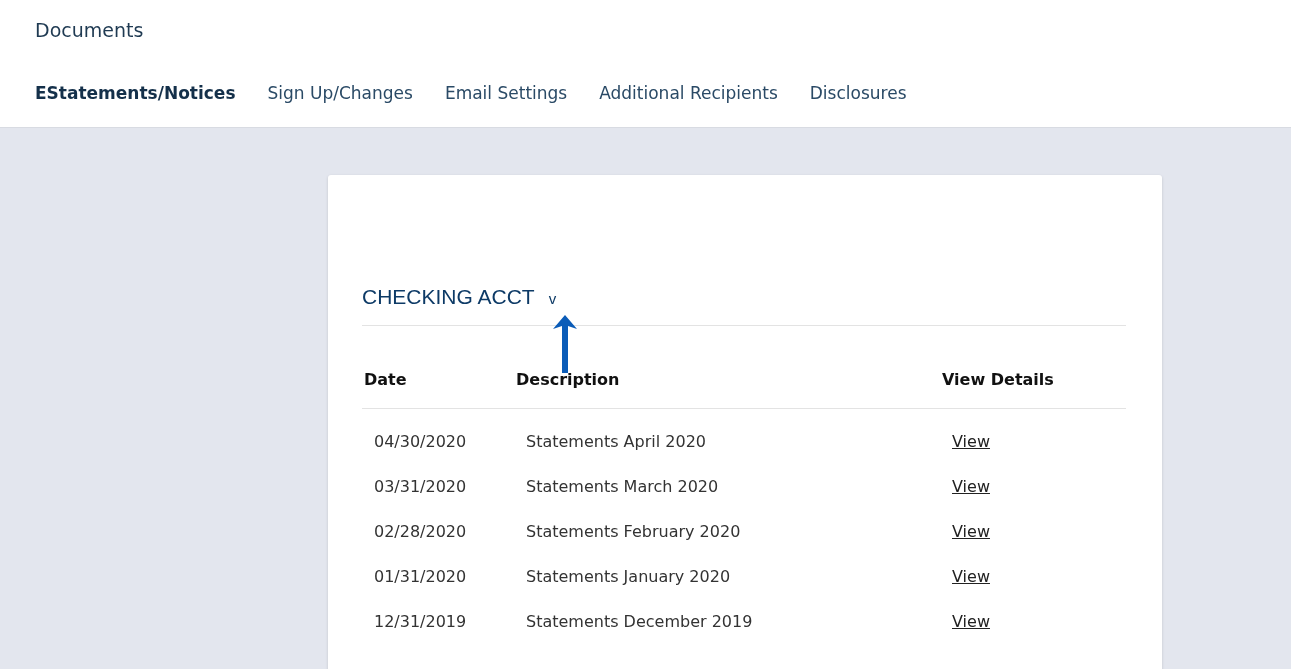 The image size is (1291, 669). Describe the element at coordinates (135, 94) in the screenshot. I see `tab: EStatements/Notices` at that location.